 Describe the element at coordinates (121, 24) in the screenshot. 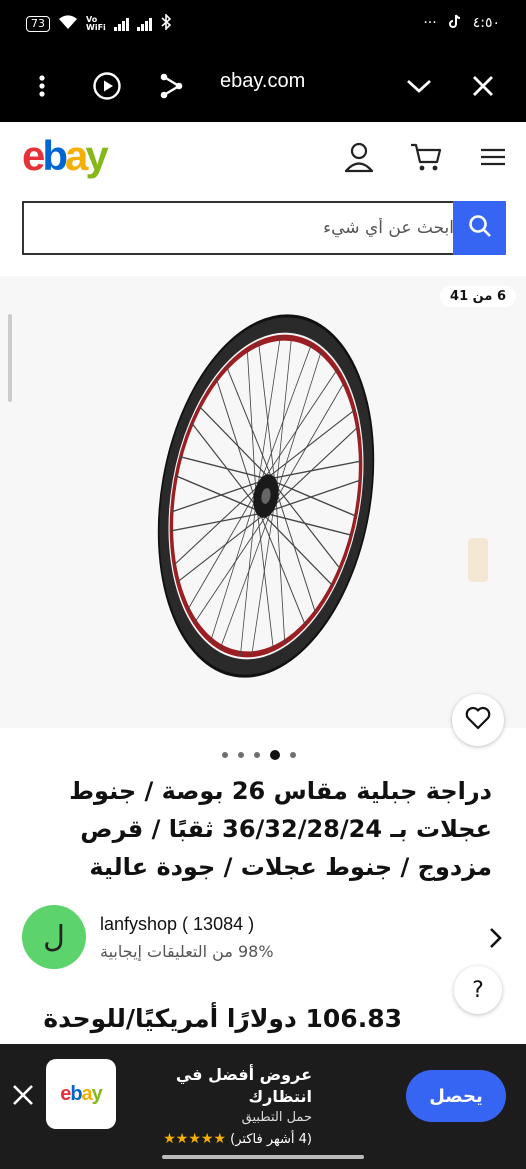

I see `signal-icon` at that location.